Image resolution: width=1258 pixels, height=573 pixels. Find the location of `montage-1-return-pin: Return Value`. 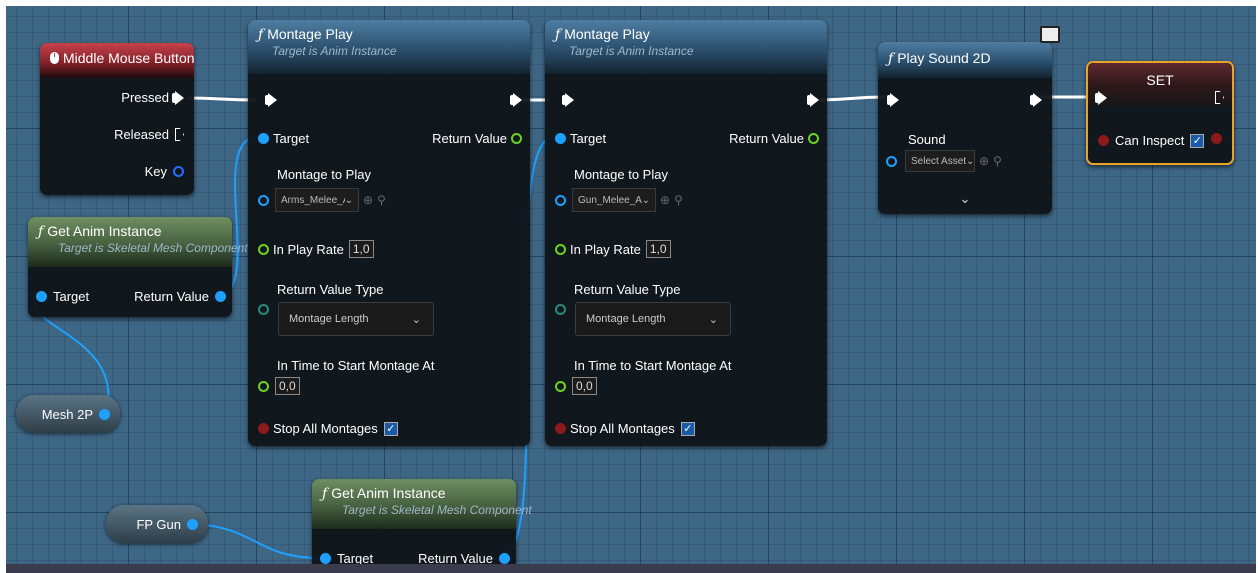

montage-1-return-pin: Return Value is located at coordinates (477, 138).